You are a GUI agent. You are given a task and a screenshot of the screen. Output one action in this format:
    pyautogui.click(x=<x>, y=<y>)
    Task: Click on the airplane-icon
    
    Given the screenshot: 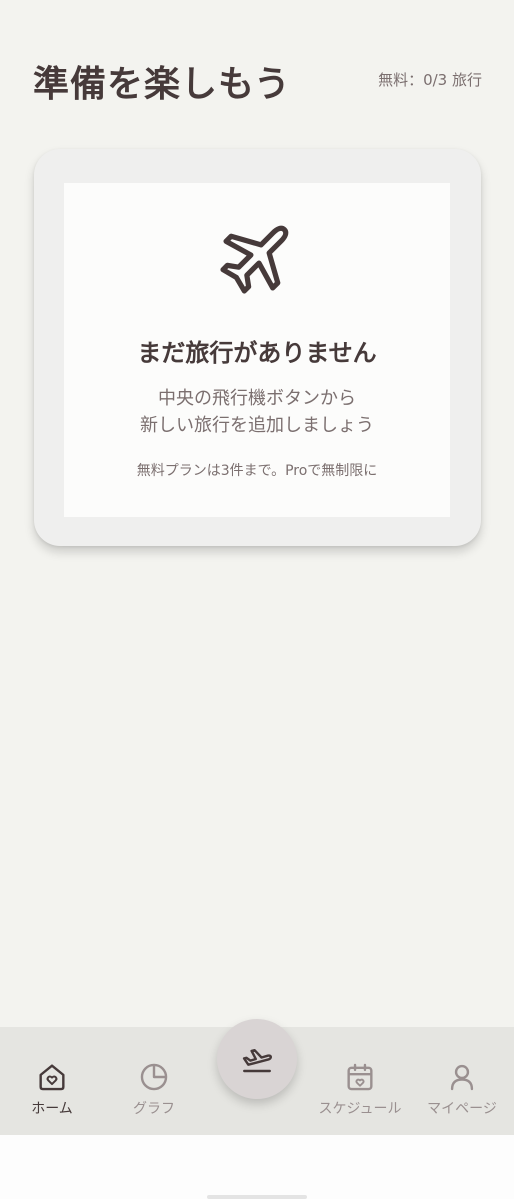 What is the action you would take?
    pyautogui.click(x=254, y=259)
    